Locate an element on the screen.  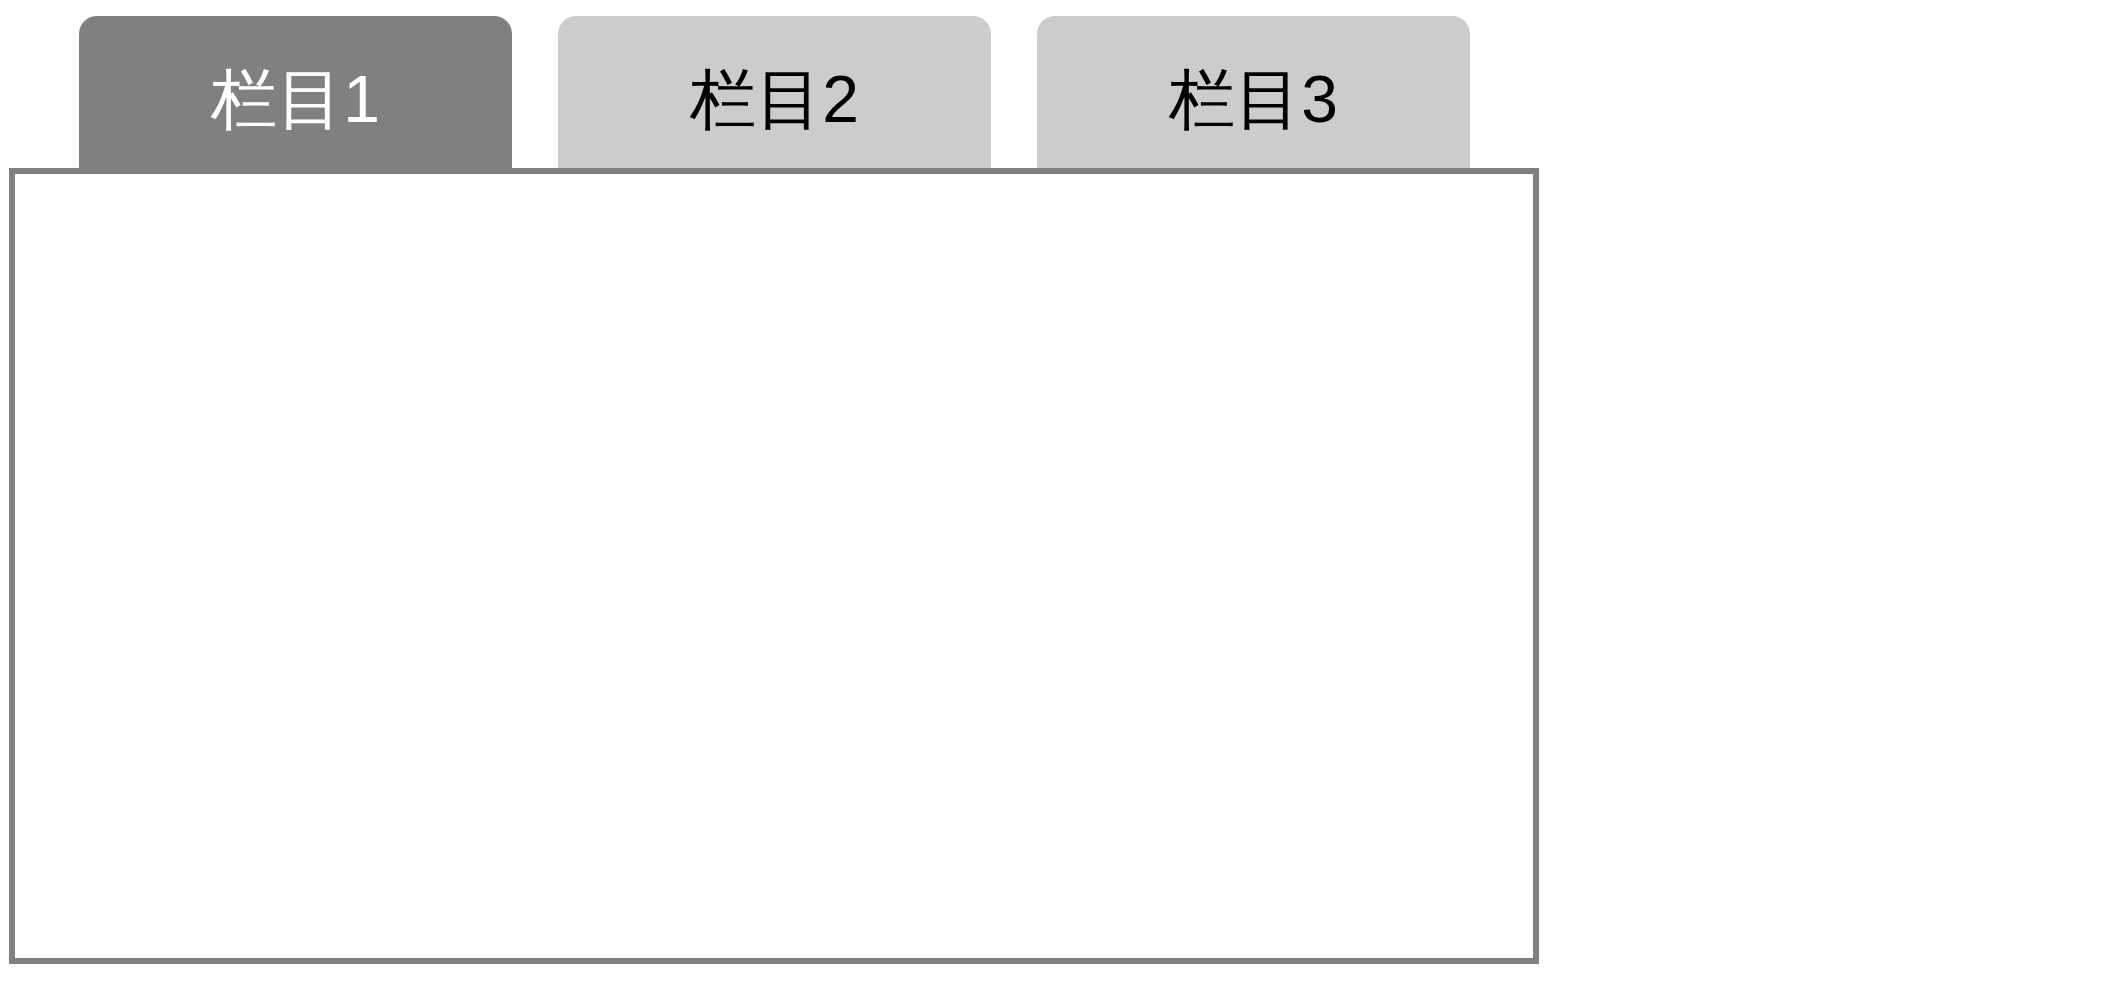
tab: 栏目2 is located at coordinates (774, 92).